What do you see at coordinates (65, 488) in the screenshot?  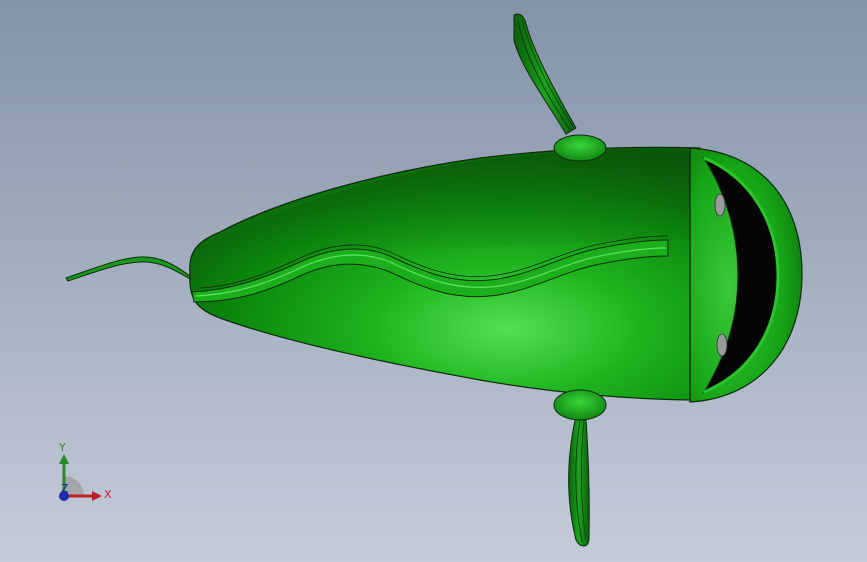 I see `z-axis-label: Z` at bounding box center [65, 488].